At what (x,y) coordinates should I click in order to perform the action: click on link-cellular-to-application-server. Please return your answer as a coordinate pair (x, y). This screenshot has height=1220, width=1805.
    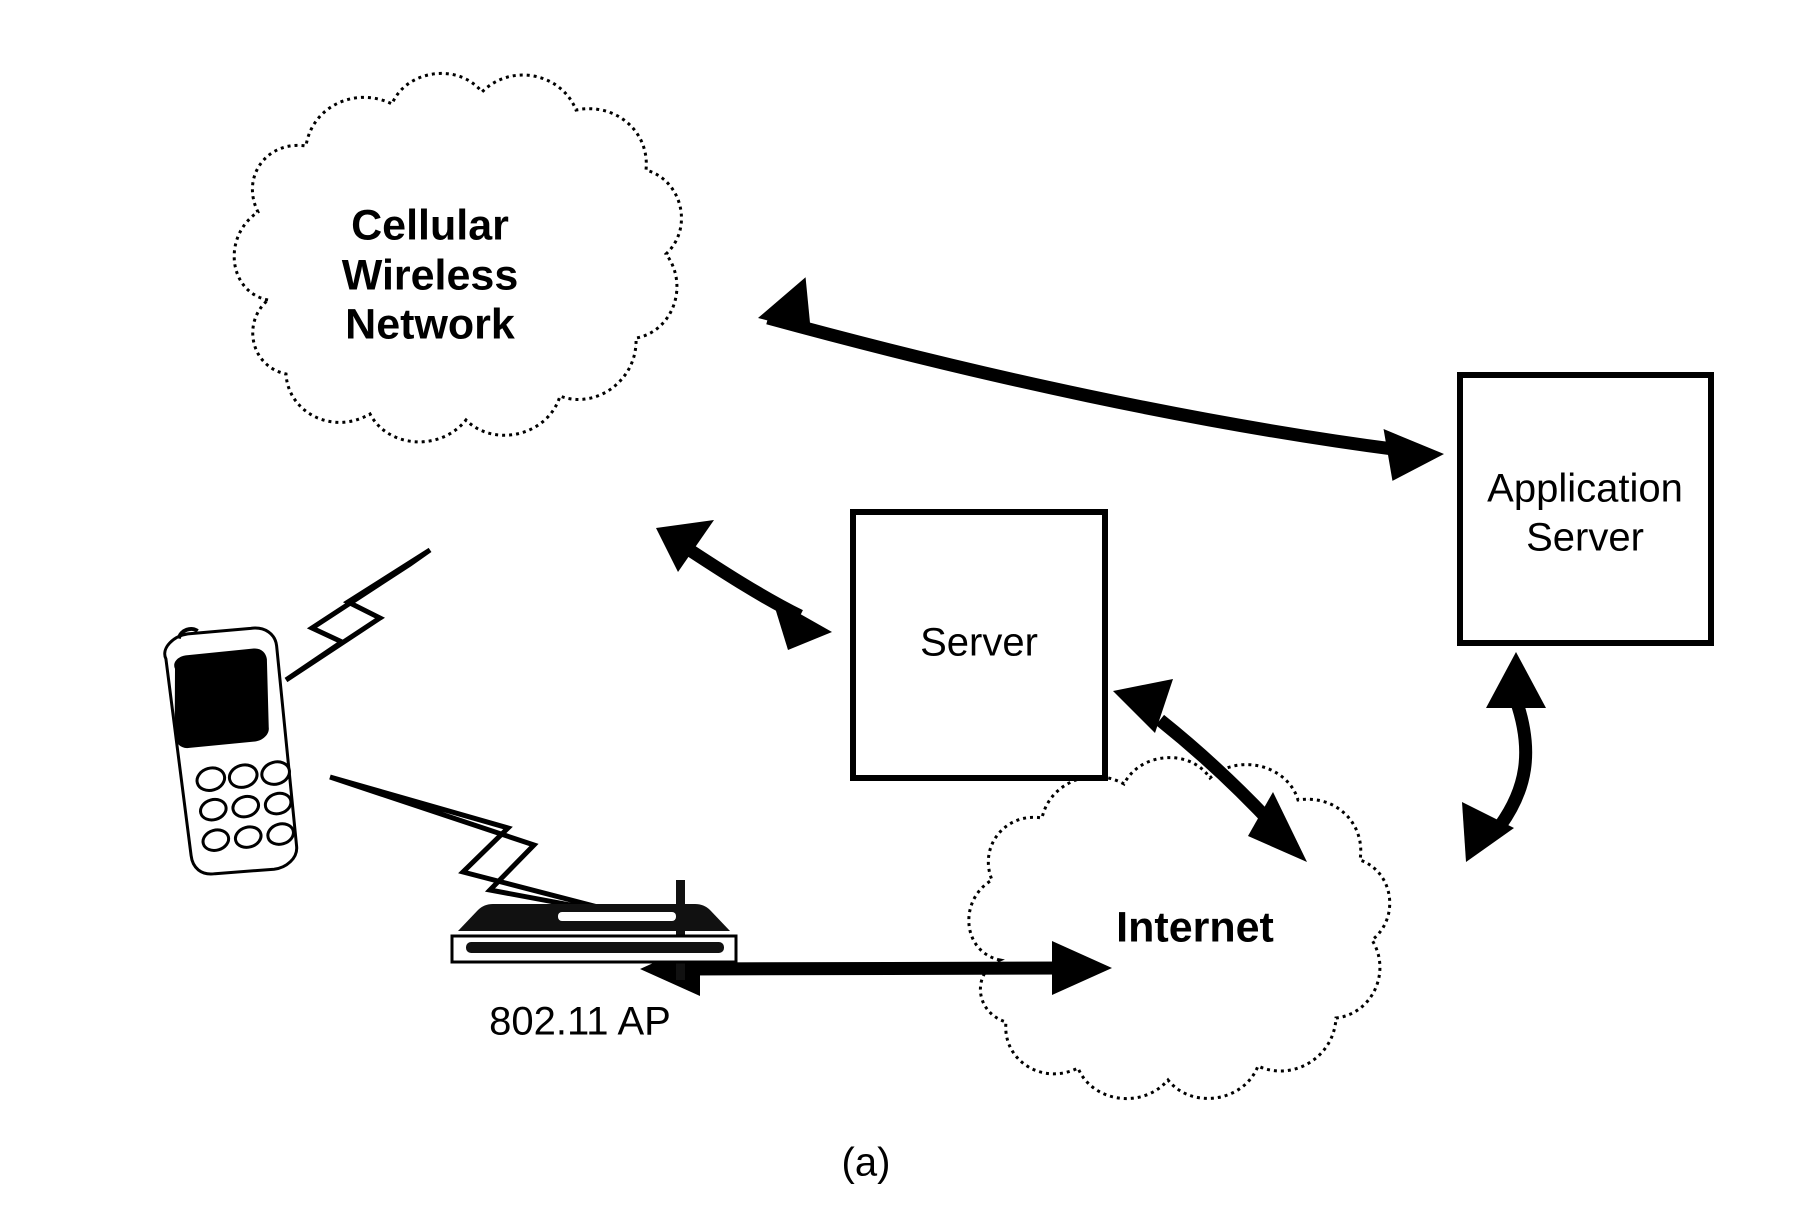
    Looking at the image, I should click on (1101, 379).